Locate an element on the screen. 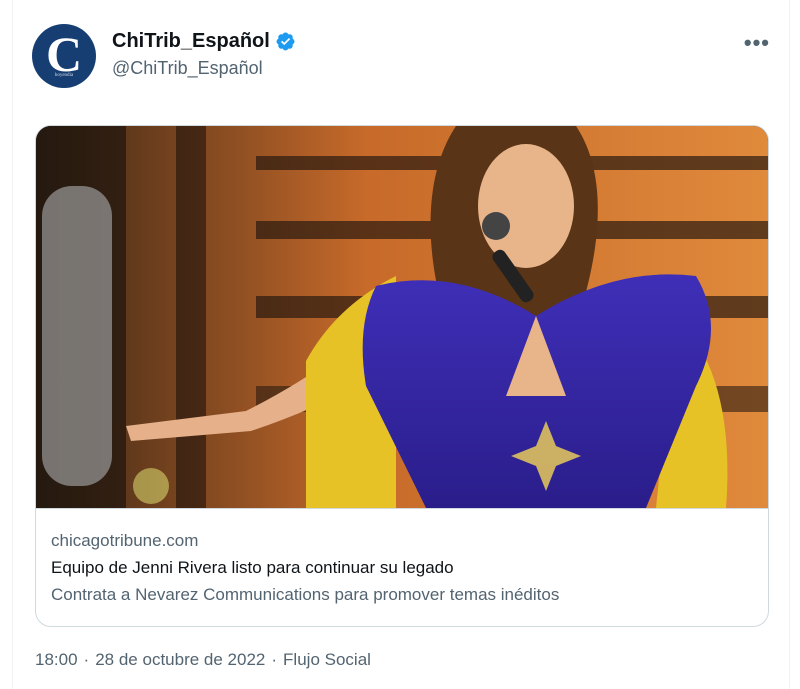 The height and width of the screenshot is (689, 800). tweet-time: 18:00 is located at coordinates (56, 660).